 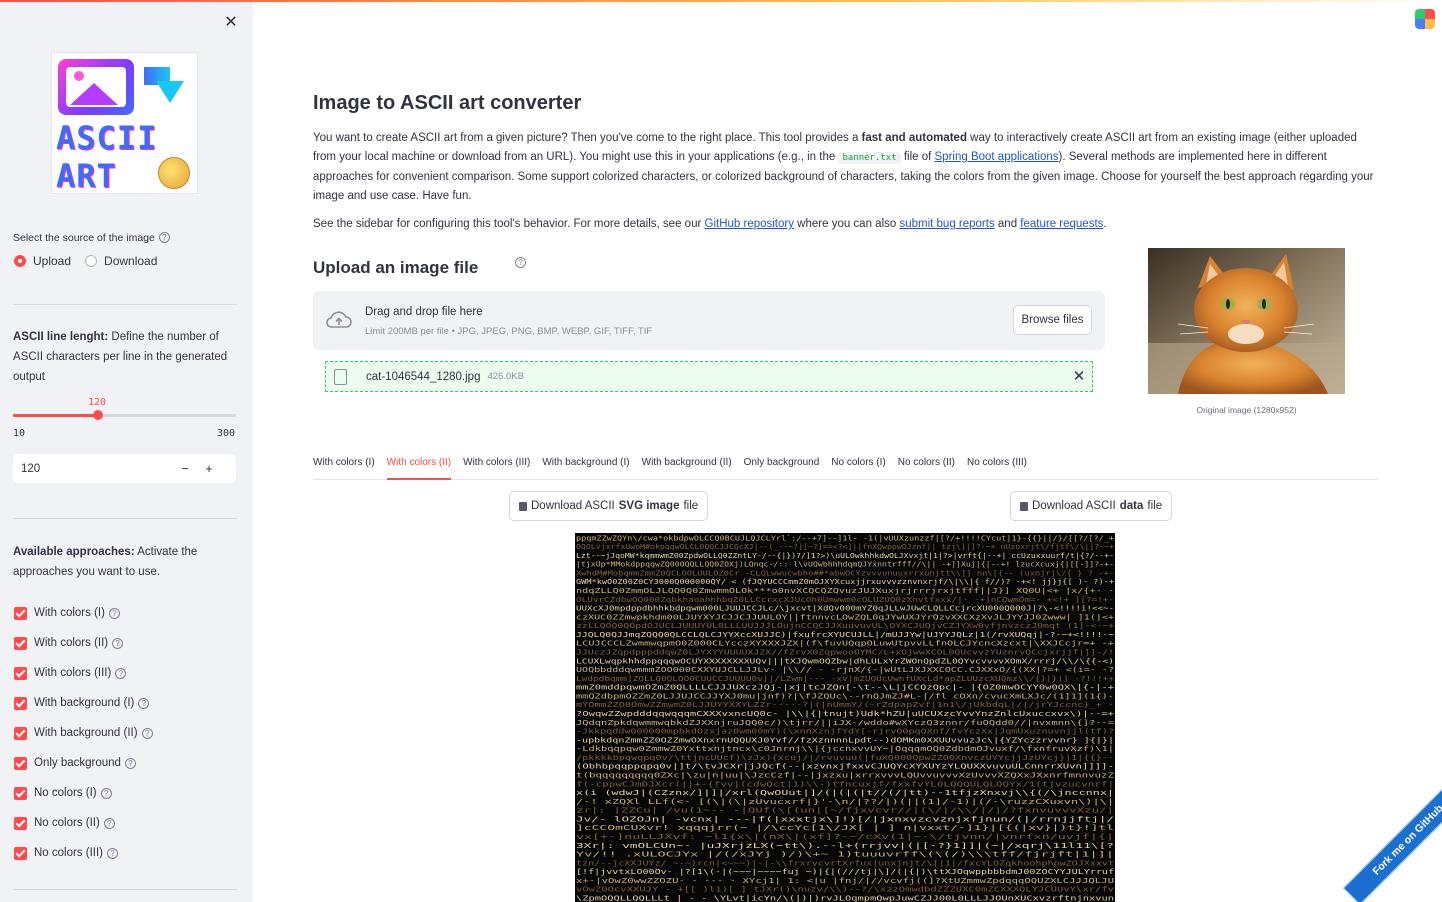 I want to click on logo-arrow-icon, so click(x=164, y=89).